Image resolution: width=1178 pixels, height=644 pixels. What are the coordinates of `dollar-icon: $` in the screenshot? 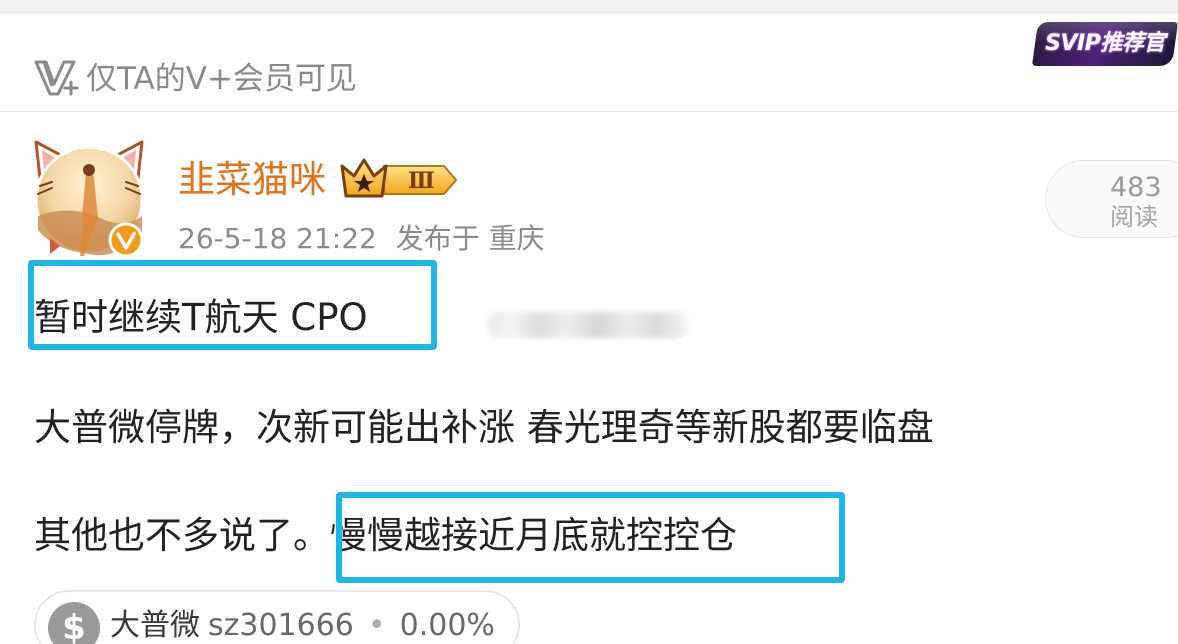 It's located at (74, 623).